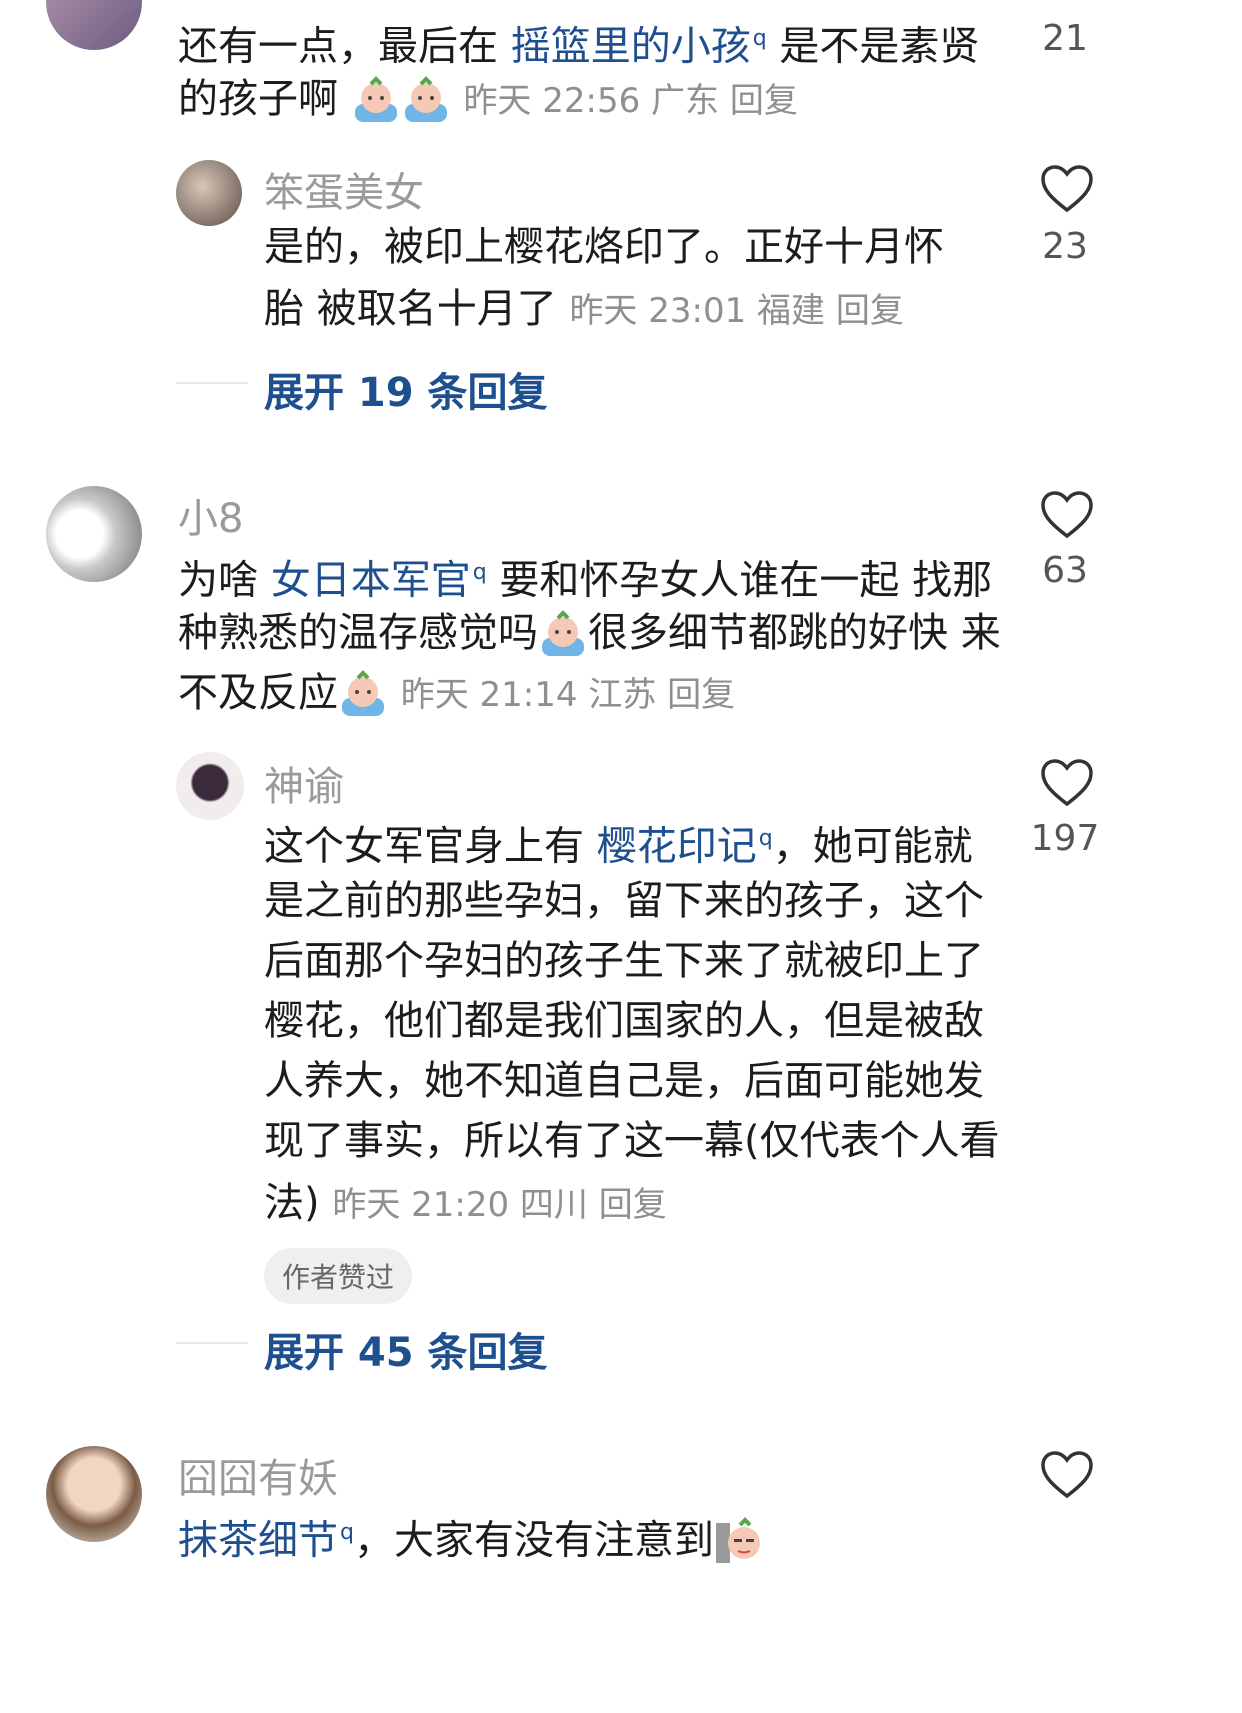  I want to click on comment-text-line: 是之前的那些孕妇，留下来的孩子，这个, so click(624, 901).